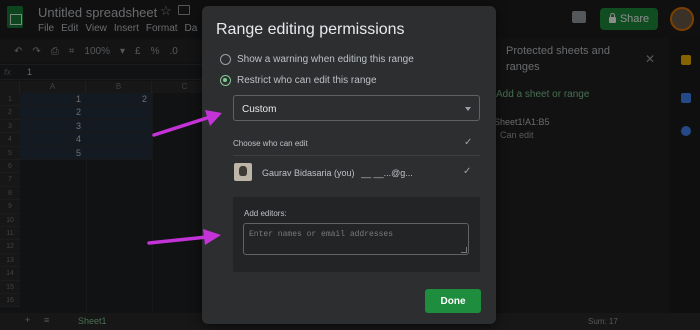  What do you see at coordinates (464, 250) in the screenshot?
I see `resize-handle-icon` at bounding box center [464, 250].